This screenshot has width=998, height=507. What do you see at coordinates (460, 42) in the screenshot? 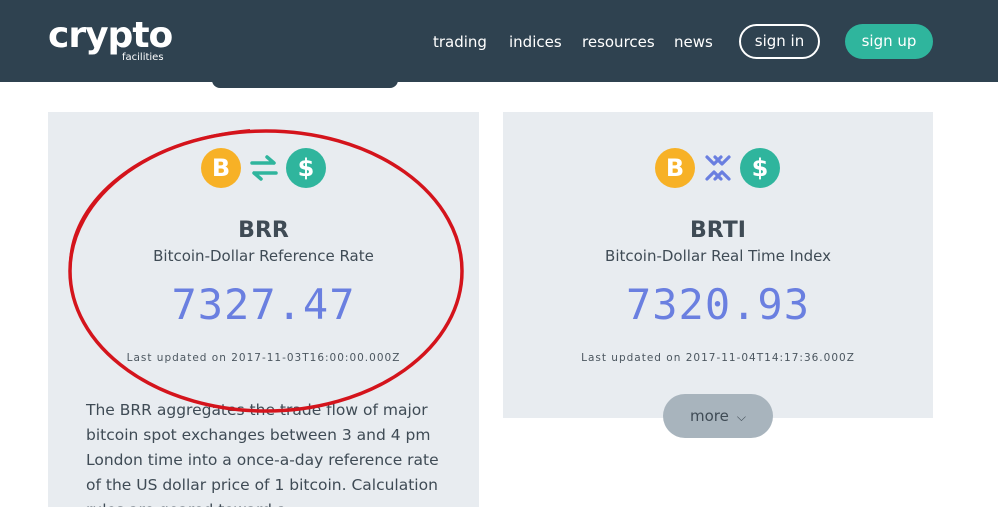
I see `nav-trading: trading` at bounding box center [460, 42].